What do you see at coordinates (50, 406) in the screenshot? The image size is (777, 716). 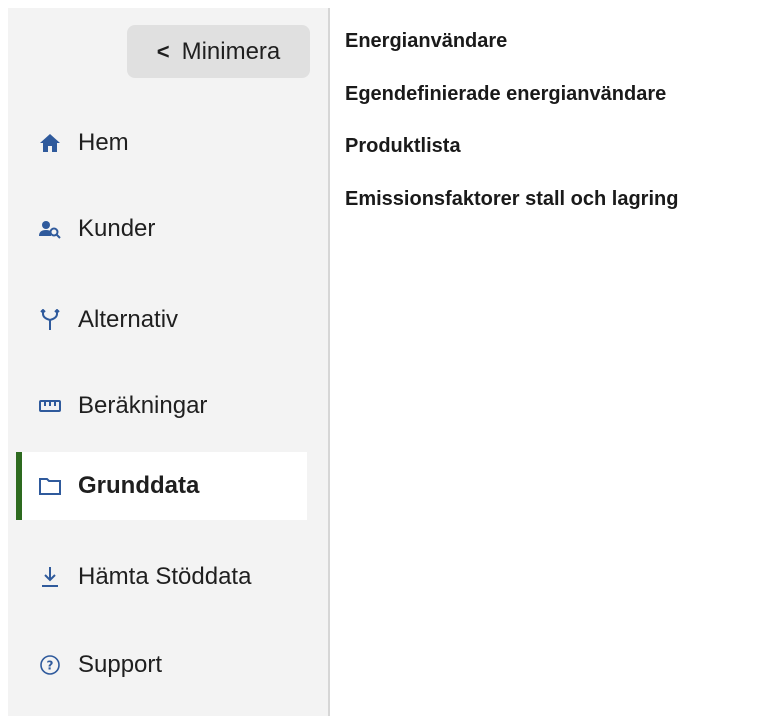 I see `ruler-icon` at bounding box center [50, 406].